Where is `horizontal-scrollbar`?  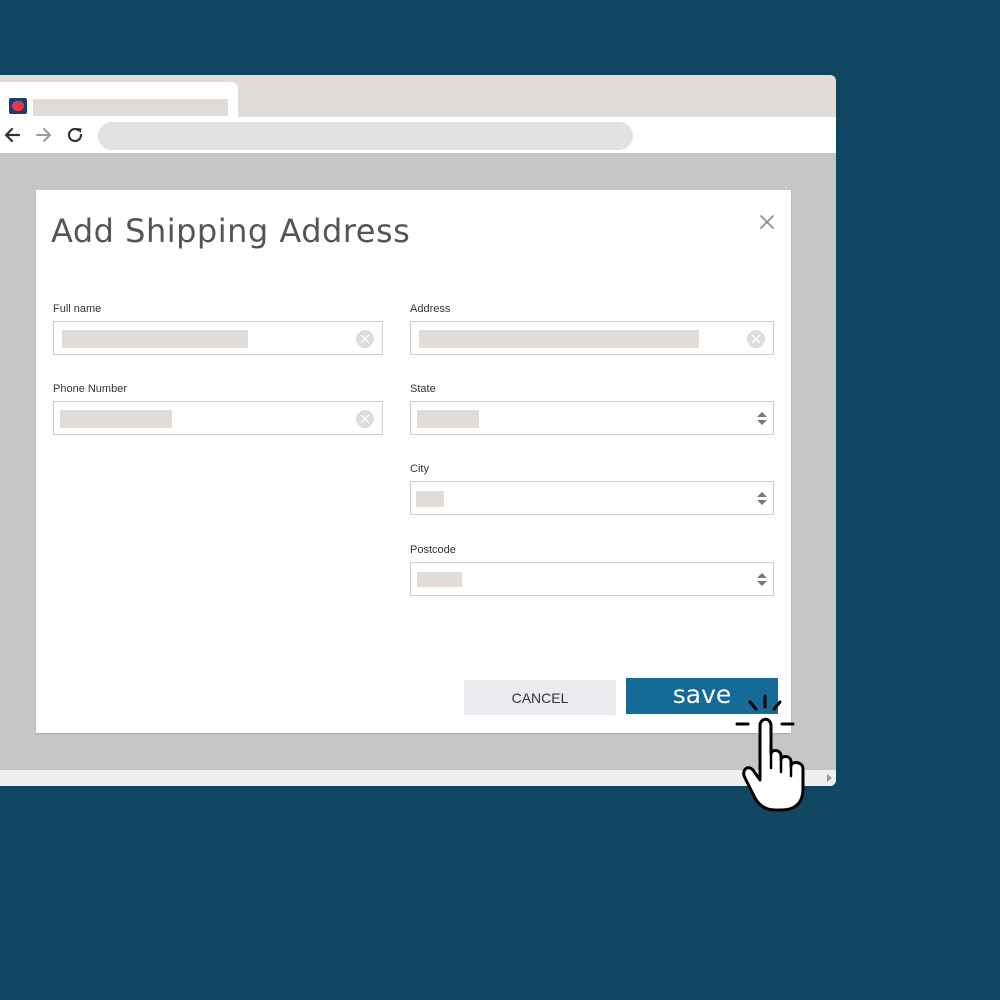 horizontal-scrollbar is located at coordinates (418, 778).